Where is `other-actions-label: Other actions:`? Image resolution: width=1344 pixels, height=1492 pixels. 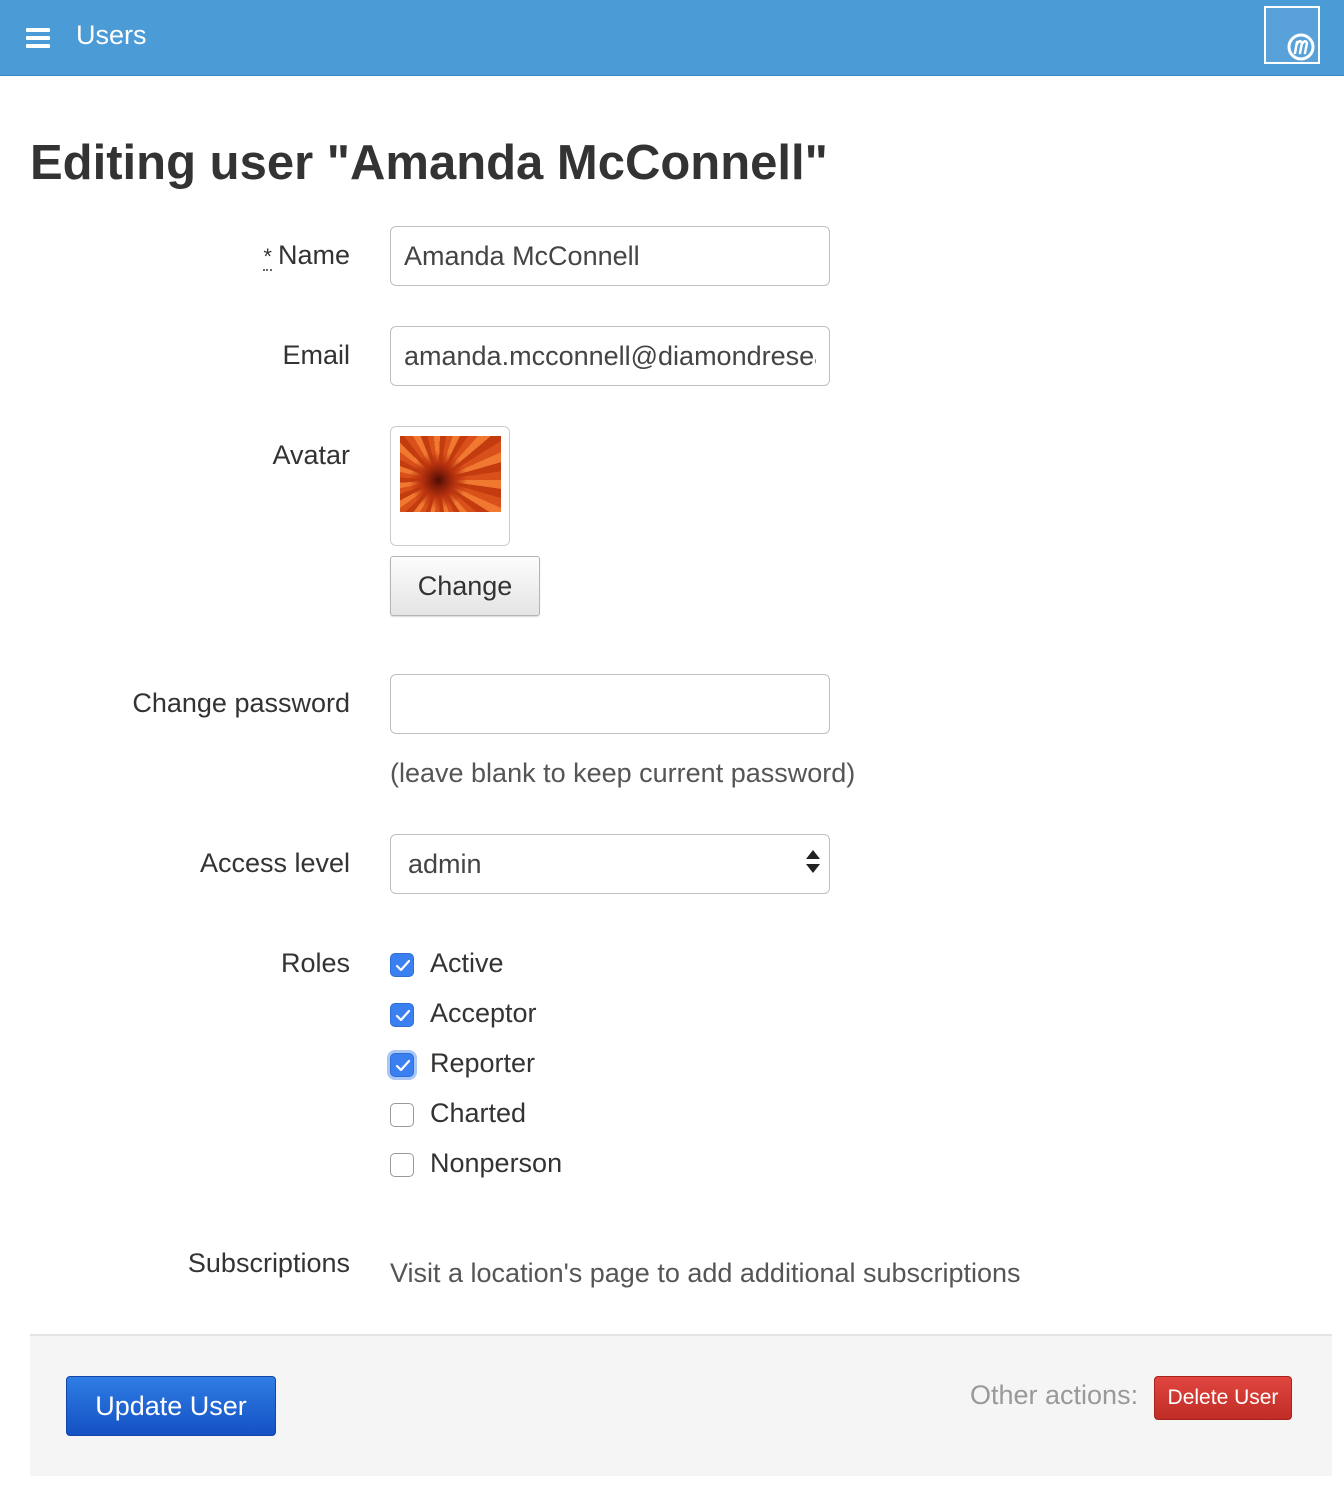 other-actions-label: Other actions: is located at coordinates (1054, 1395).